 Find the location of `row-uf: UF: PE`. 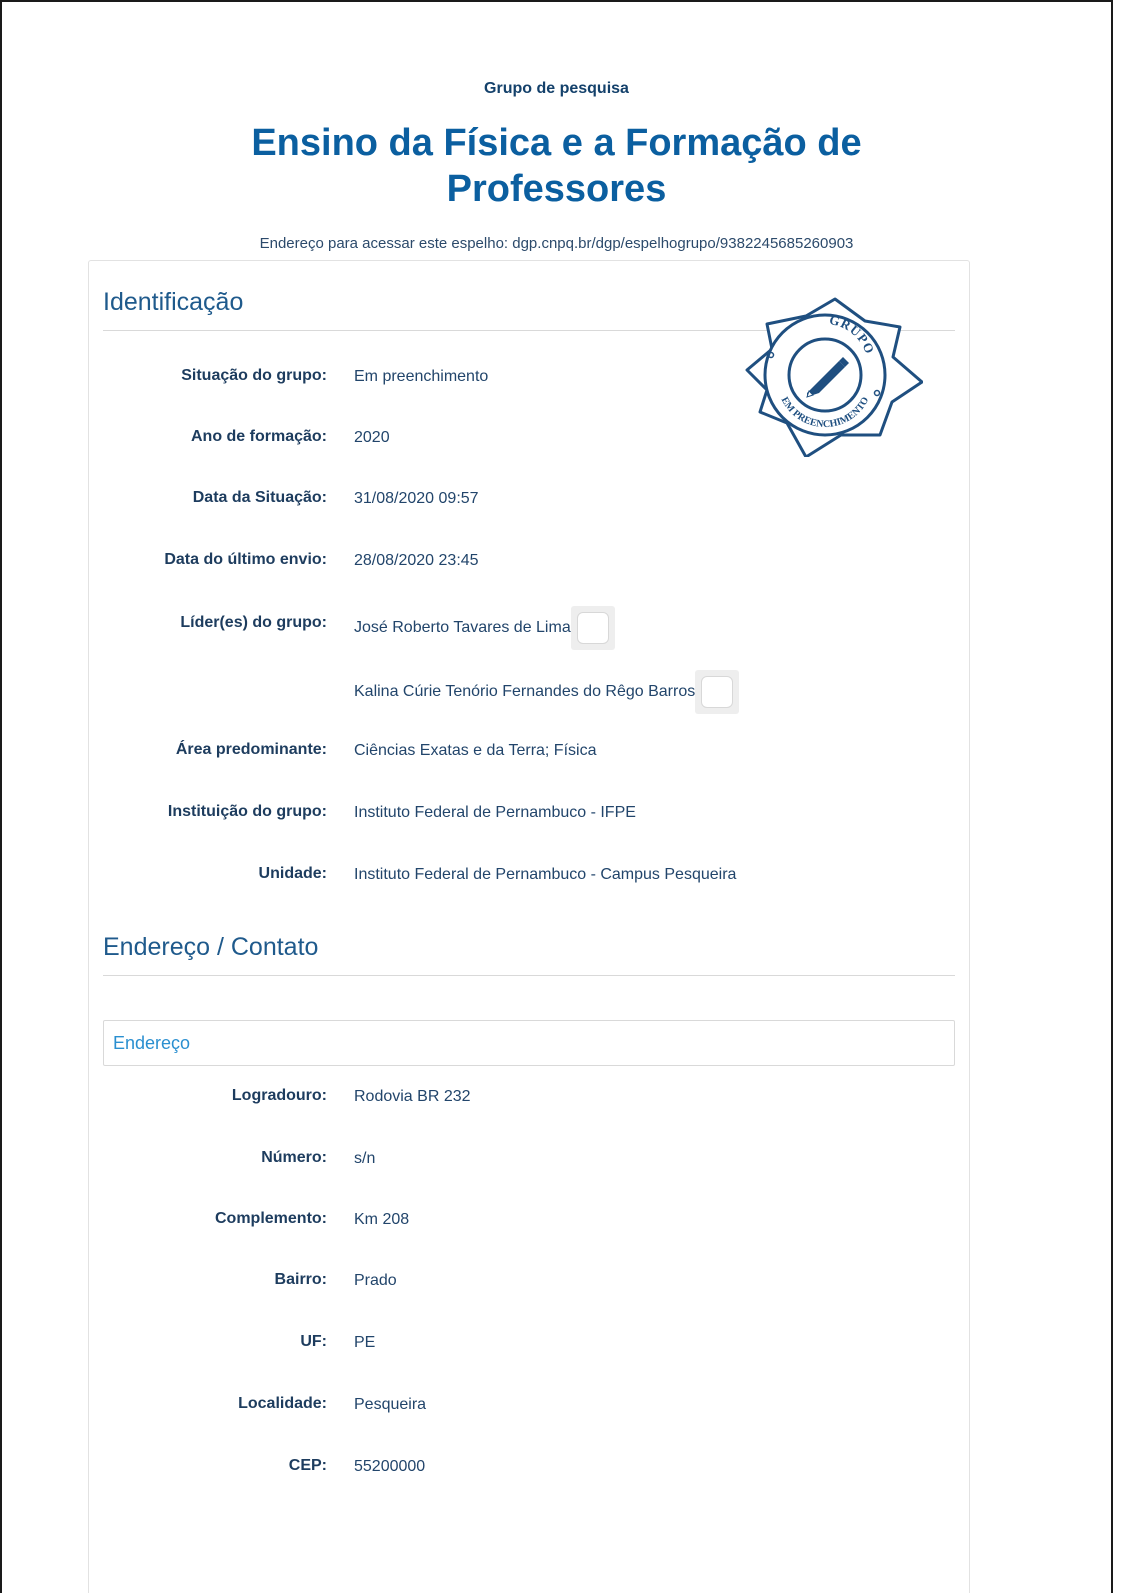

row-uf: UF: PE is located at coordinates (556, 1345).